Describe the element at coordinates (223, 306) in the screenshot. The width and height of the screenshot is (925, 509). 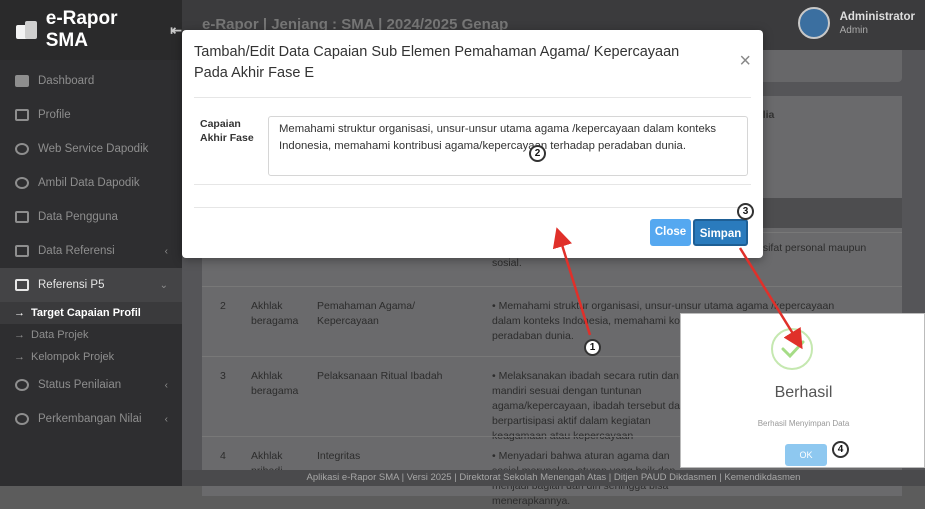
I see `row-no: 2` at that location.